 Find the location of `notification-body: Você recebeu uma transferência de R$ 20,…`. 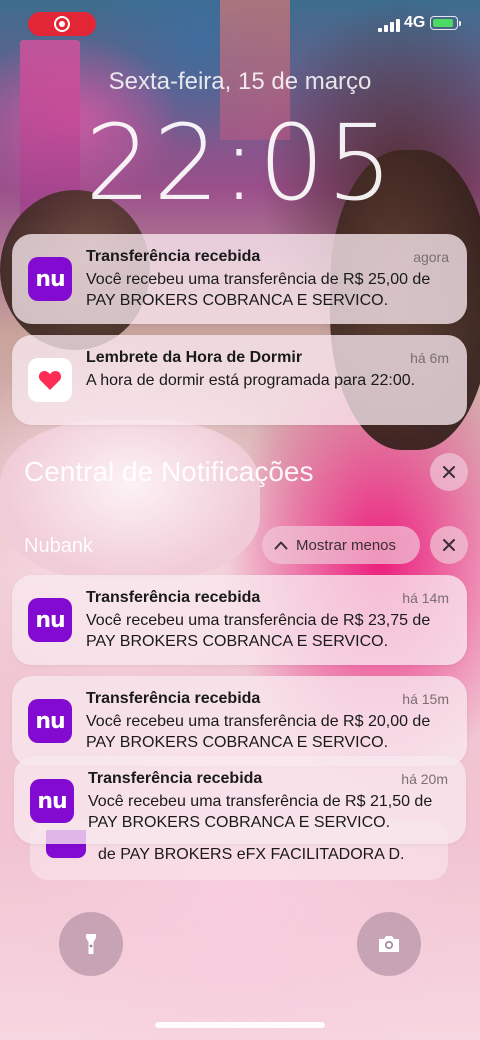

notification-body: Você recebeu uma transferência de R$ 20,… is located at coordinates (258, 732).